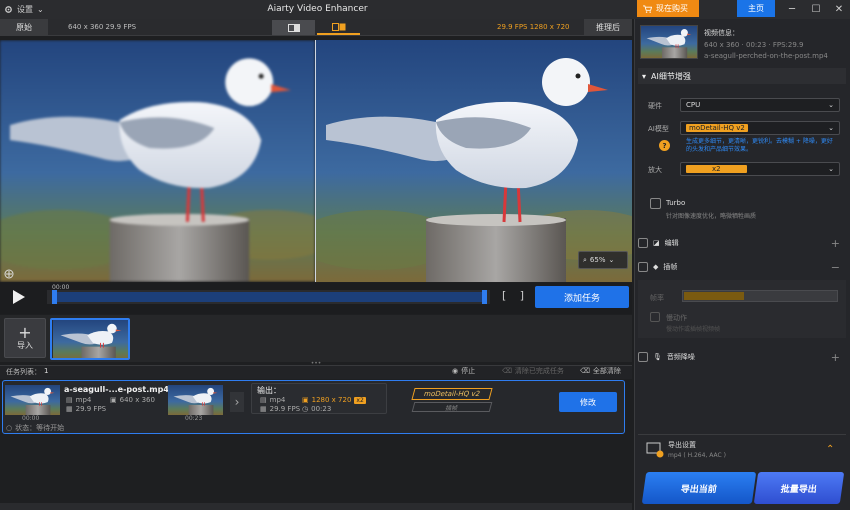  What do you see at coordinates (664, 145) in the screenshot?
I see `help-icon: ?` at bounding box center [664, 145].